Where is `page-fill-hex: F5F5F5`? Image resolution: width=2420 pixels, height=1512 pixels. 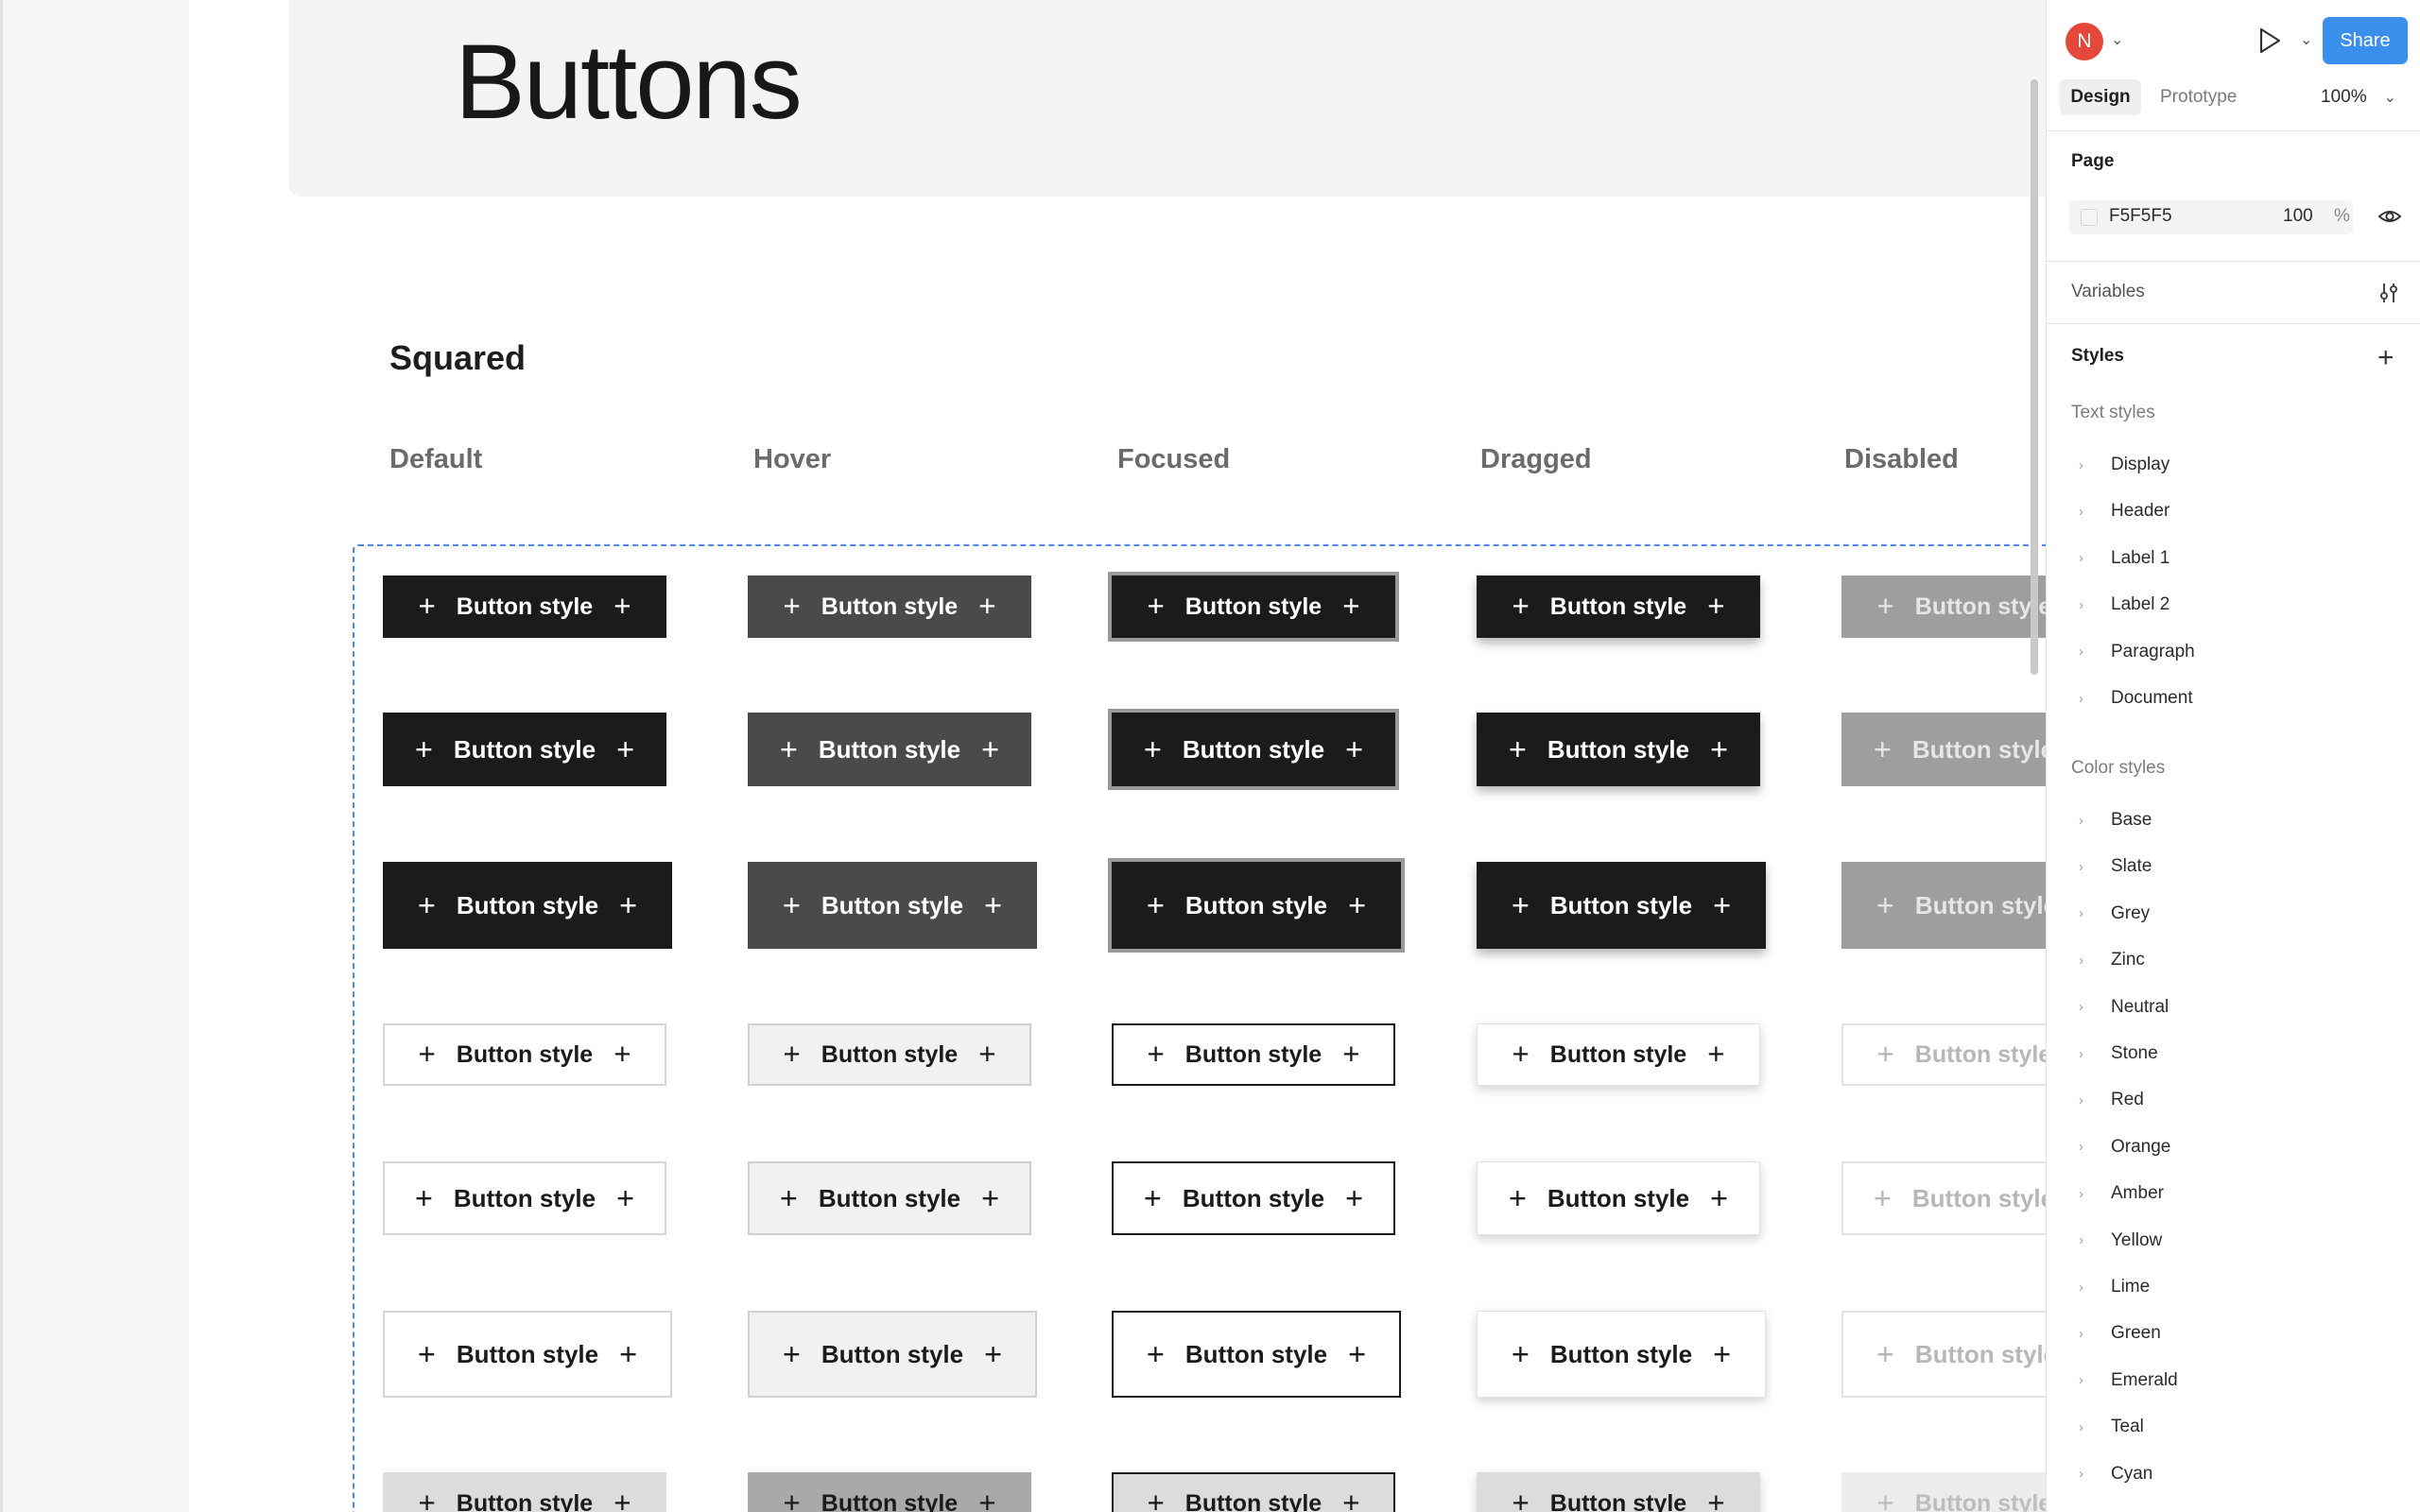
page-fill-hex: F5F5F5 is located at coordinates (2140, 216).